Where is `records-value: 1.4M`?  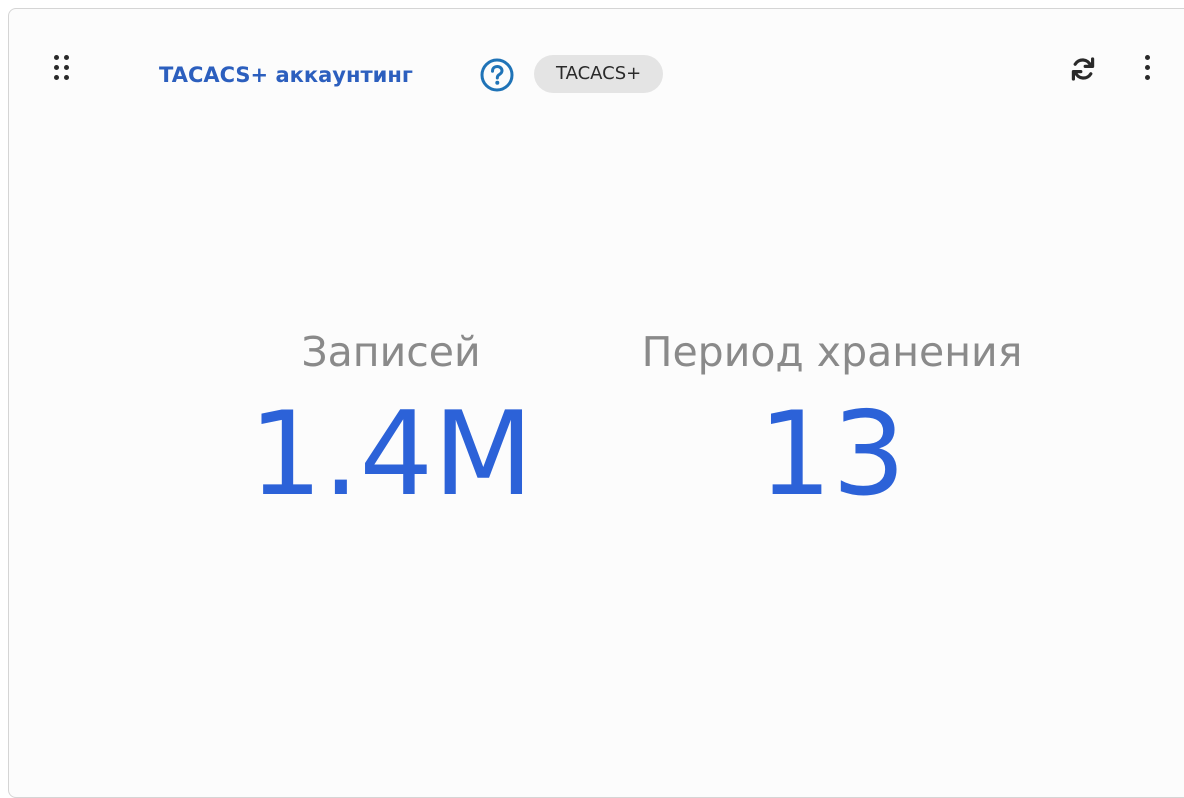
records-value: 1.4M is located at coordinates (391, 454).